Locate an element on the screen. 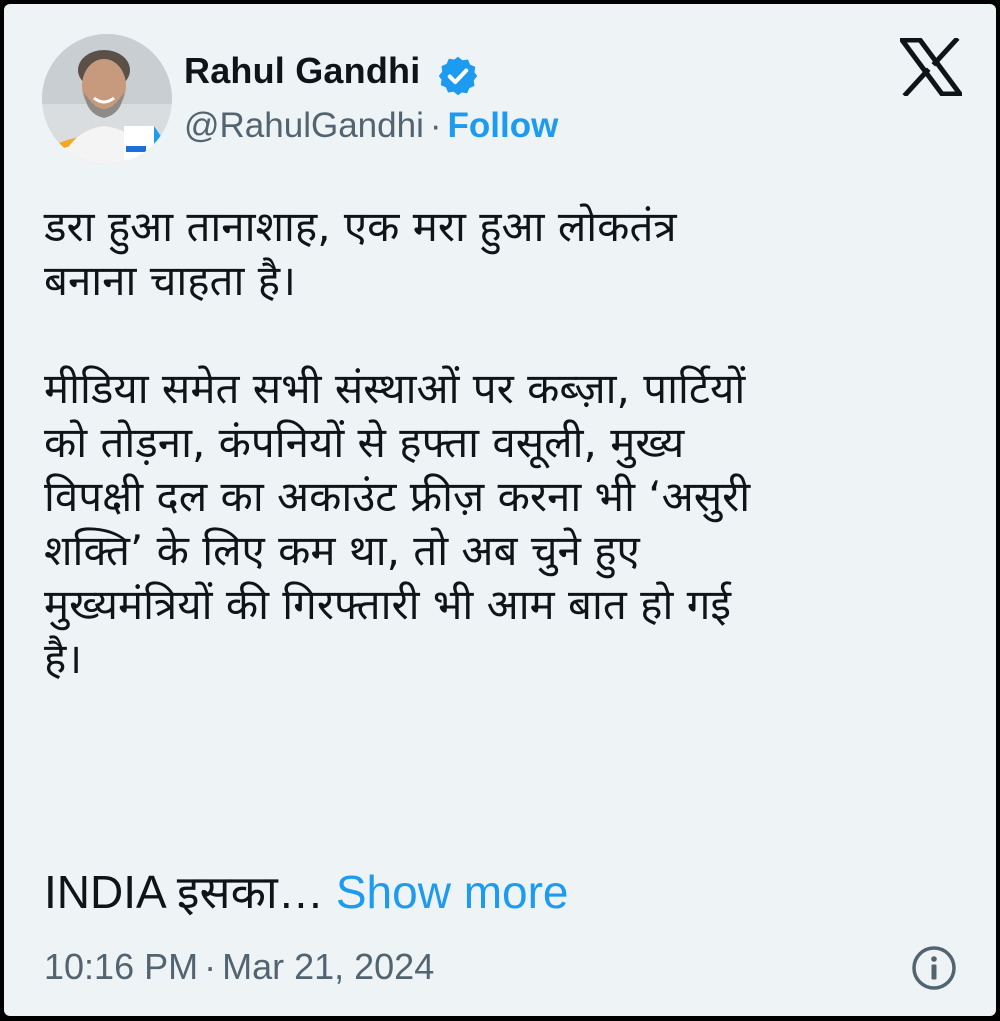 The height and width of the screenshot is (1021, 1000). verified-badge-icon is located at coordinates (458, 76).